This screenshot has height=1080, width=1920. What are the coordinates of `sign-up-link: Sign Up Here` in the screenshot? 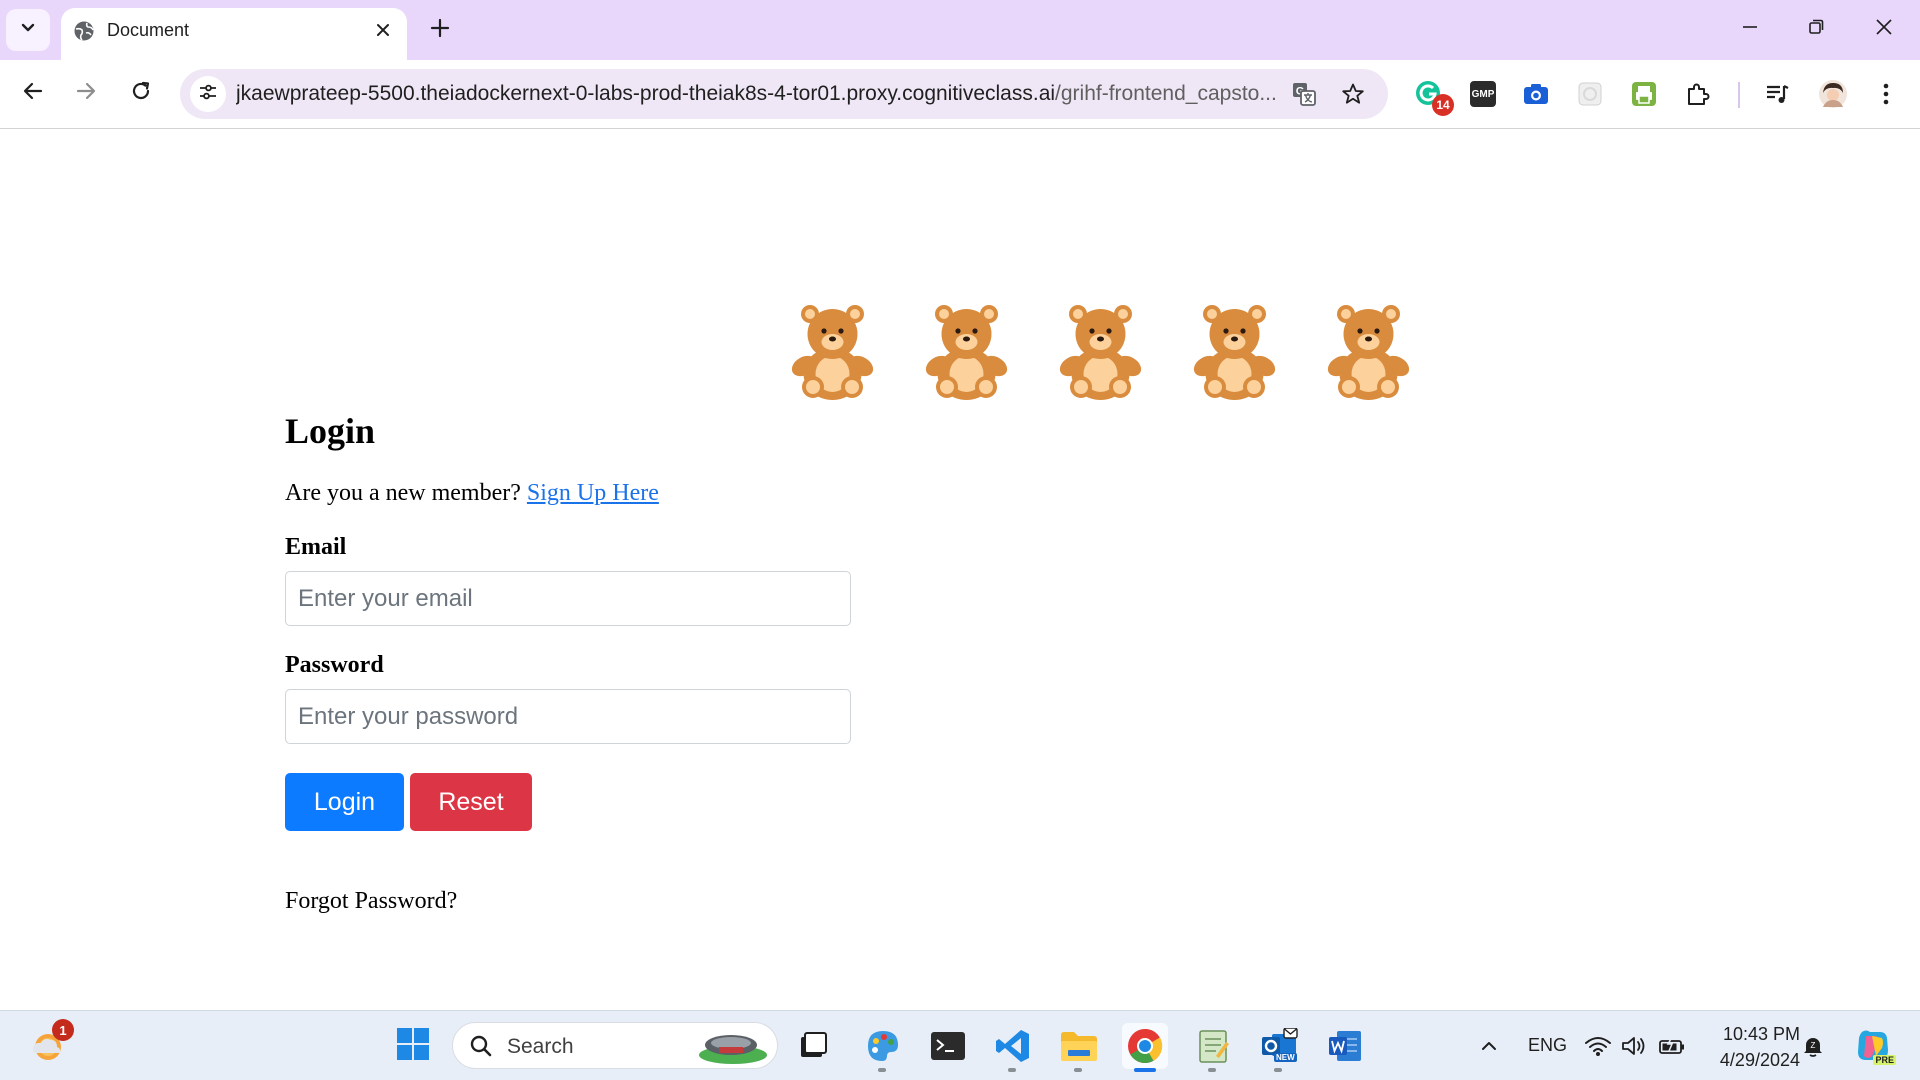 It's located at (593, 493).